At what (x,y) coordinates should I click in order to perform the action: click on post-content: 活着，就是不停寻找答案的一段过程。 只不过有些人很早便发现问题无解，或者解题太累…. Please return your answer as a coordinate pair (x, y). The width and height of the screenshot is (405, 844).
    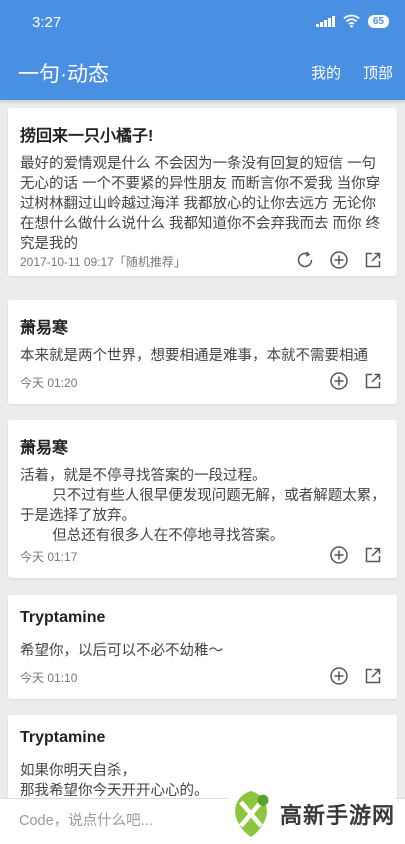
    Looking at the image, I should click on (203, 506).